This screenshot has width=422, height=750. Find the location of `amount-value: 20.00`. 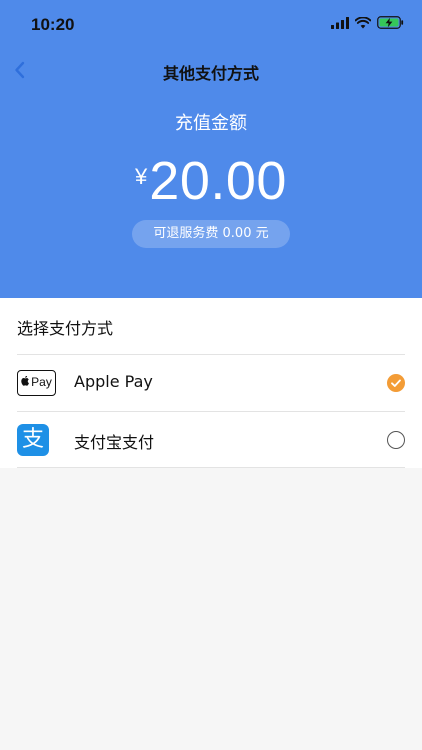

amount-value: 20.00 is located at coordinates (218, 181).